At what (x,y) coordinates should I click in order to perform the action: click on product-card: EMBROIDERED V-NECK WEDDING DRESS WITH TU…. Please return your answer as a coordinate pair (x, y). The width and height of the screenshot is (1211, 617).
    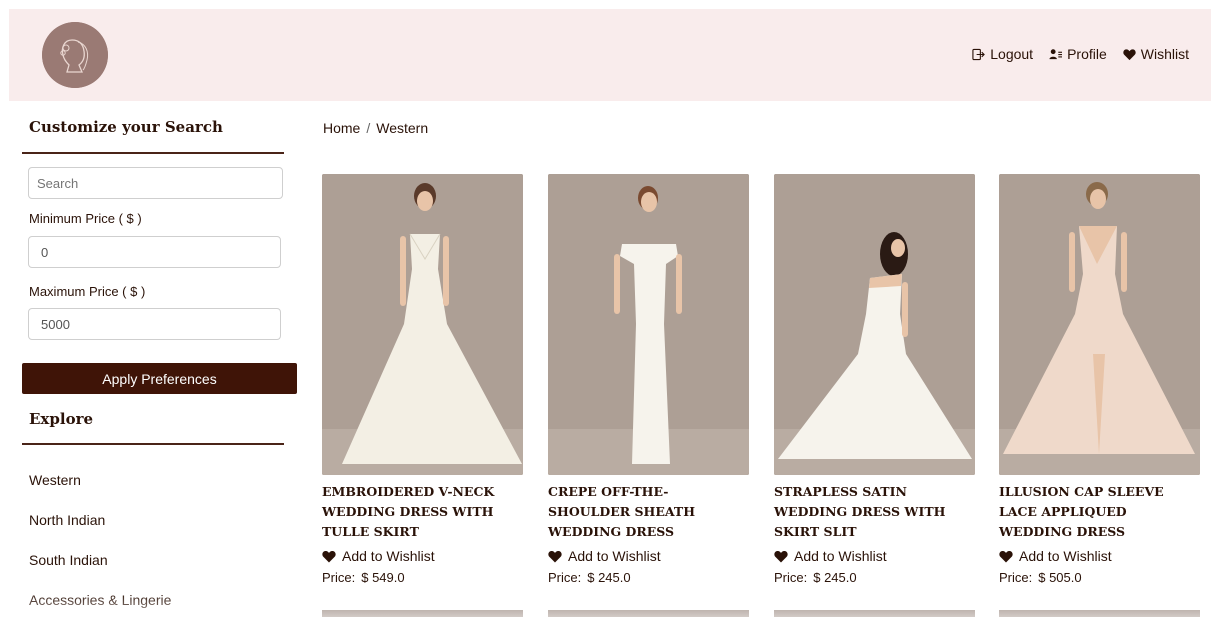
    Looking at the image, I should click on (422, 379).